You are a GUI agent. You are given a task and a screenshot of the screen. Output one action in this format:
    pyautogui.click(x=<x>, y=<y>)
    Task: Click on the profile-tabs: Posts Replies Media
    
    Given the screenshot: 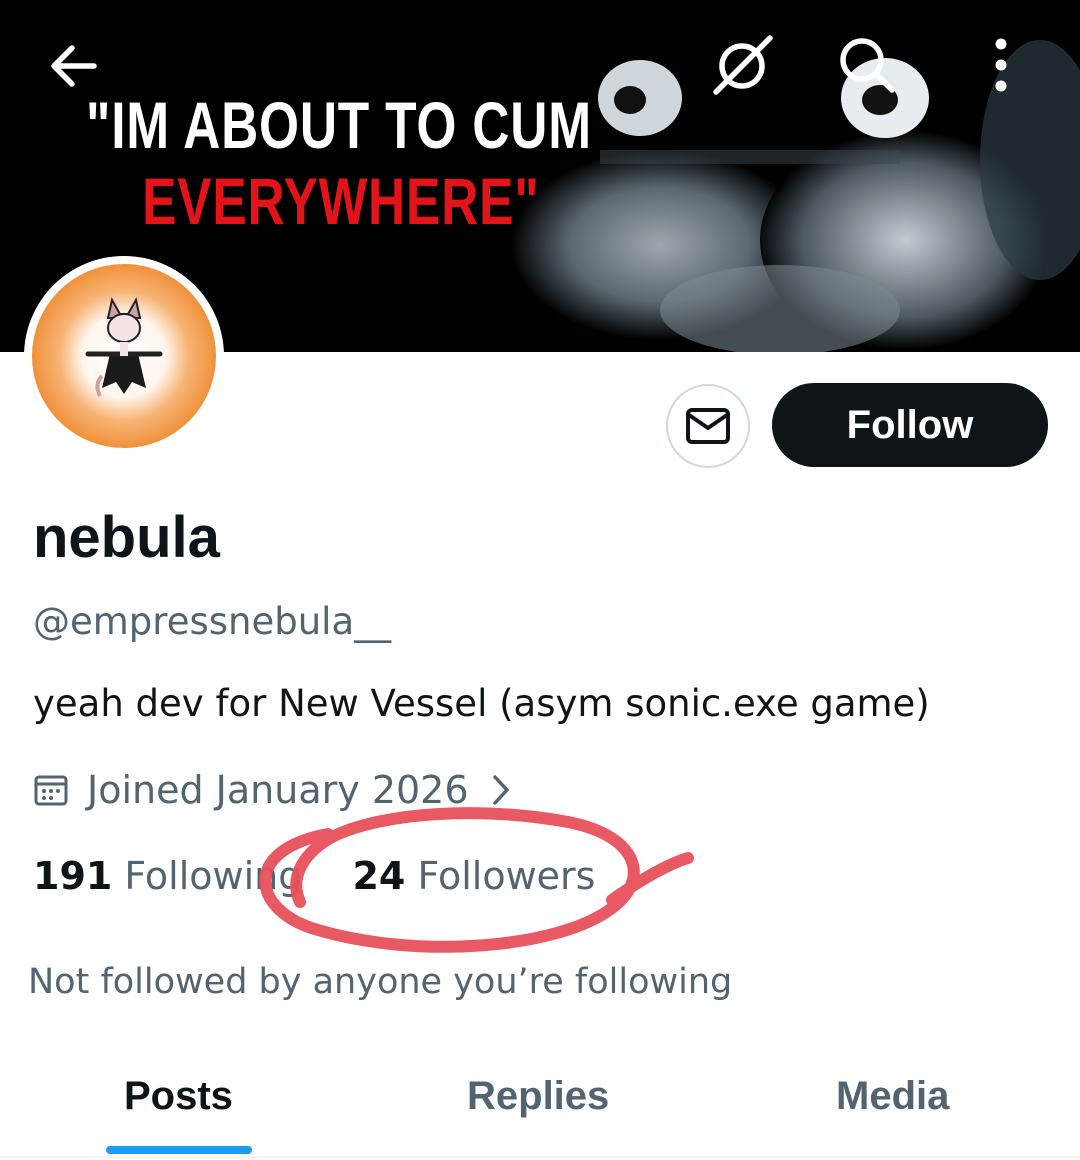 What is the action you would take?
    pyautogui.click(x=540, y=1103)
    